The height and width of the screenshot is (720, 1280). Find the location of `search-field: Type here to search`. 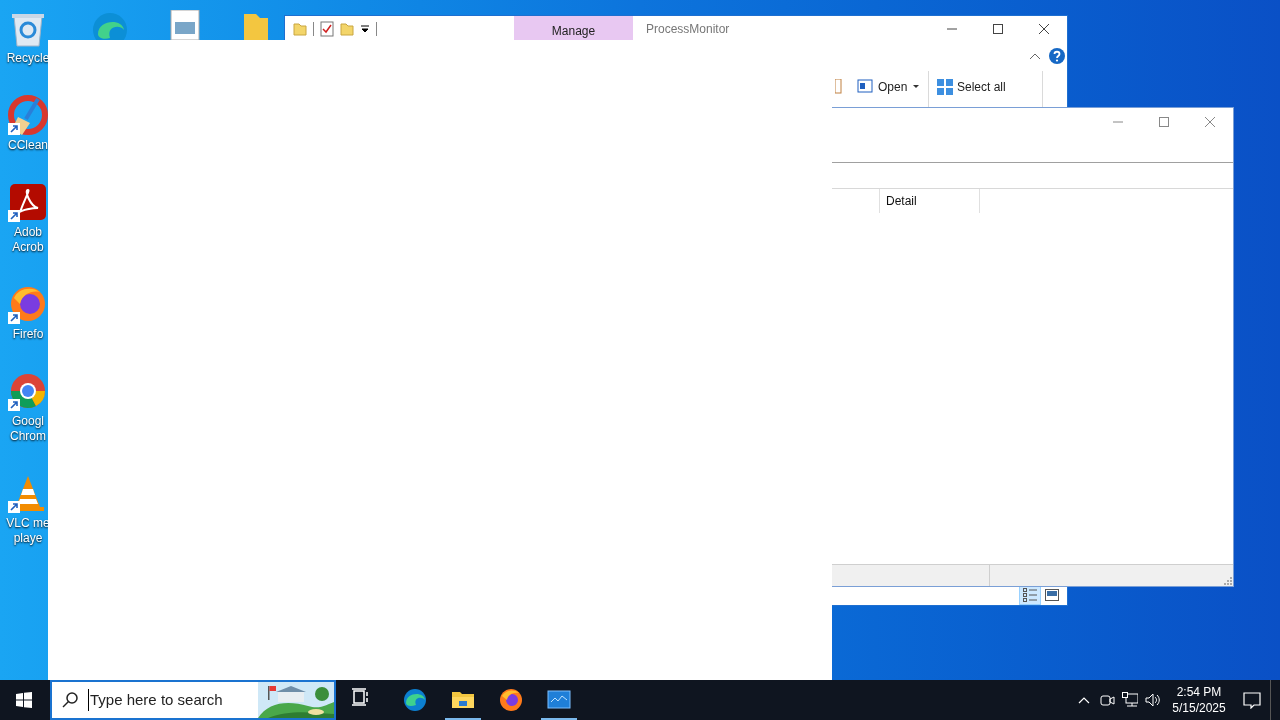

search-field: Type here to search is located at coordinates (173, 700).